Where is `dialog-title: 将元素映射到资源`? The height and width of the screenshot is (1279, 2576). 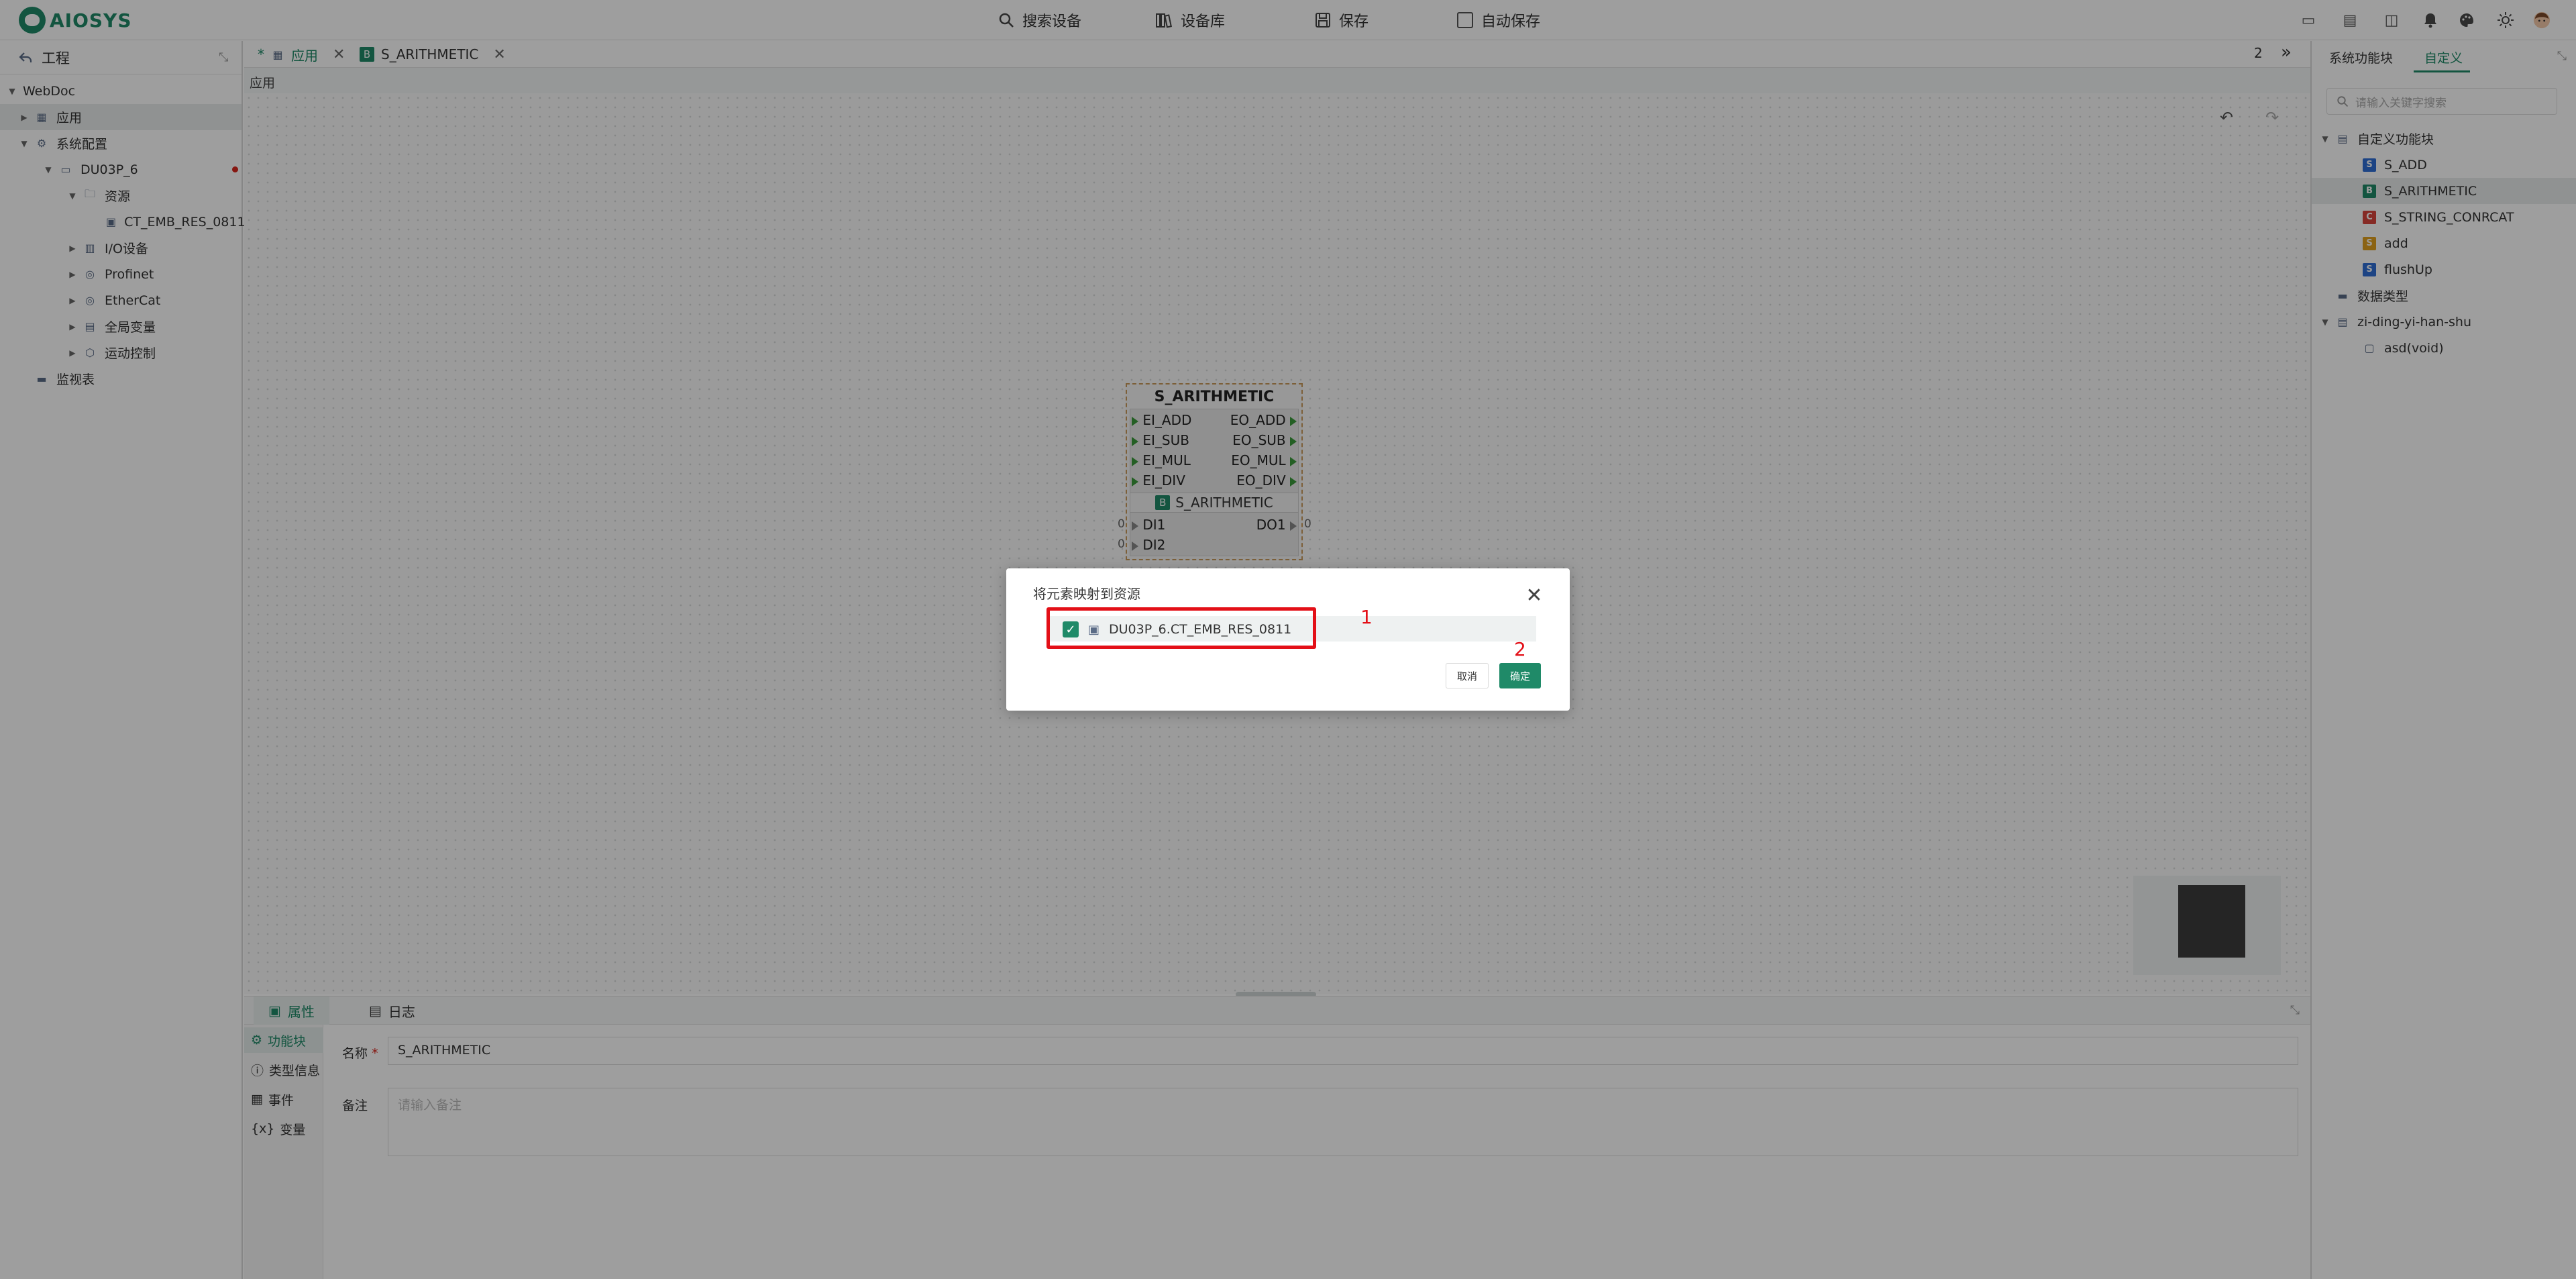 dialog-title: 将元素映射到资源 is located at coordinates (1086, 594).